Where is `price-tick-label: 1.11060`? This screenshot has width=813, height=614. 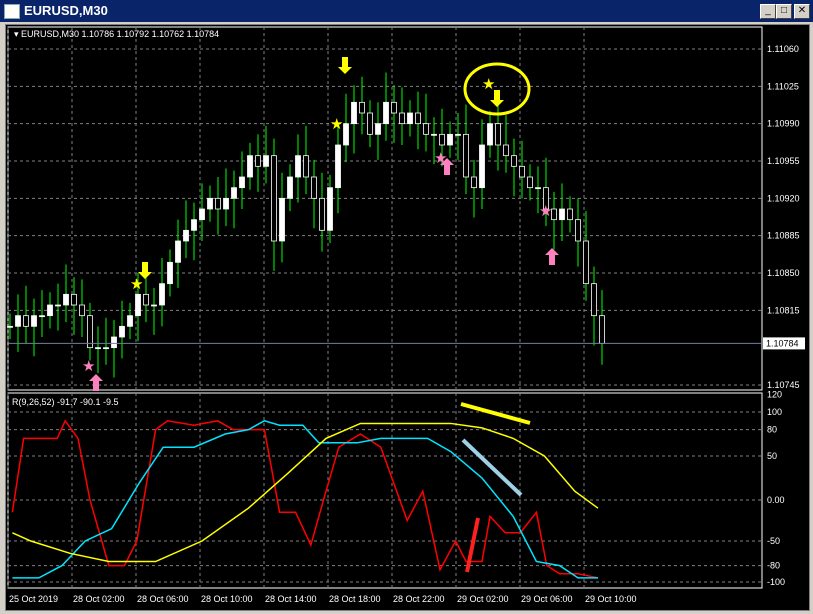
price-tick-label: 1.11060 is located at coordinates (783, 49).